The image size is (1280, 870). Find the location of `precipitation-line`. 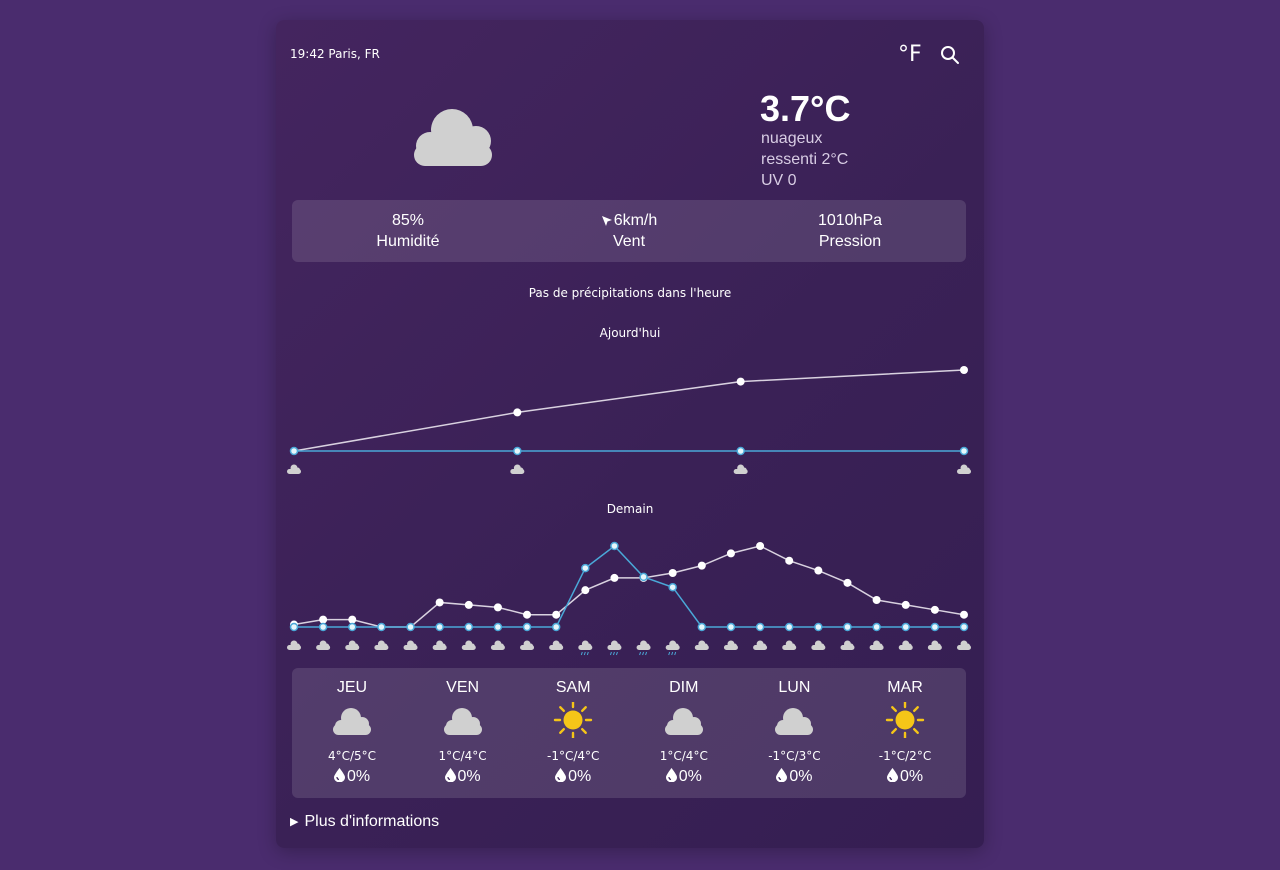

precipitation-line is located at coordinates (629, 586).